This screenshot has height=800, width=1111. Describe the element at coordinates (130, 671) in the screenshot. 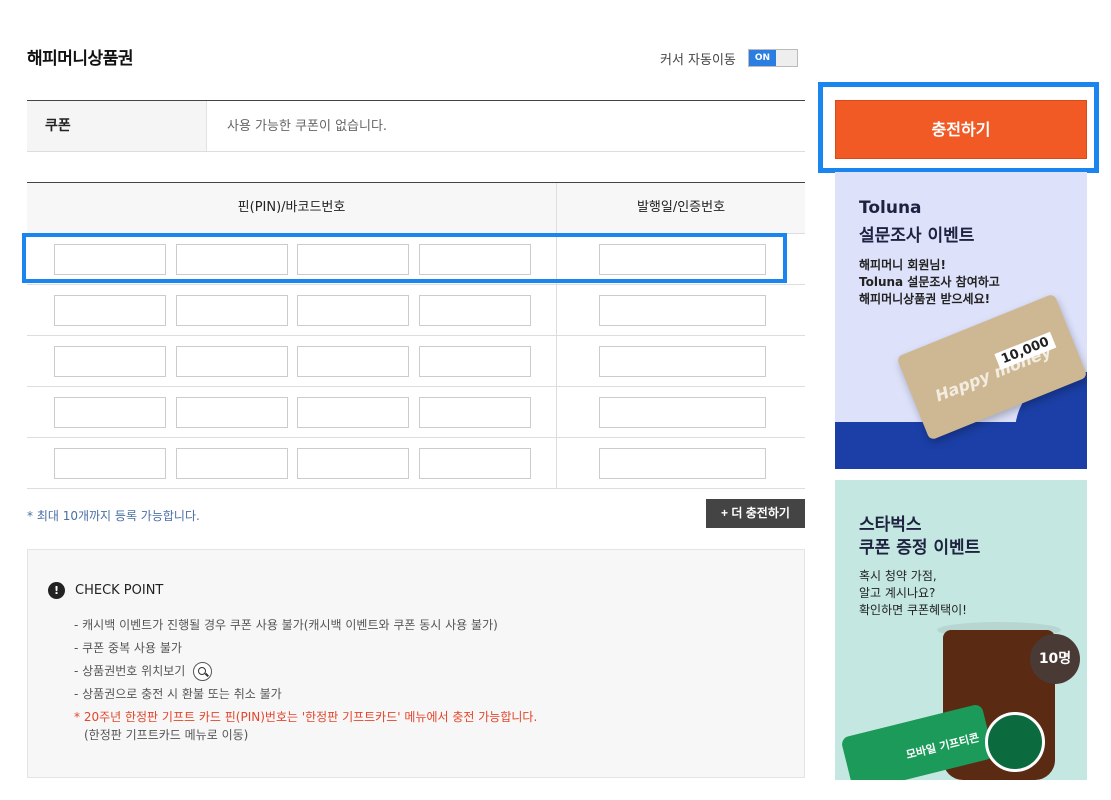

I see `checkpoint-item-text: - 상품권번호 위치보기` at that location.